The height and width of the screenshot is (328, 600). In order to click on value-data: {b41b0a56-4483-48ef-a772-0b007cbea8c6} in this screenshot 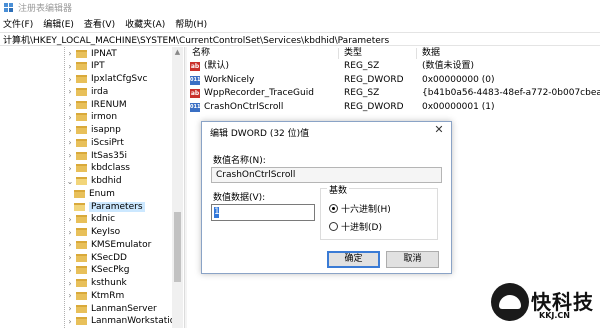, I will do `click(511, 93)`.